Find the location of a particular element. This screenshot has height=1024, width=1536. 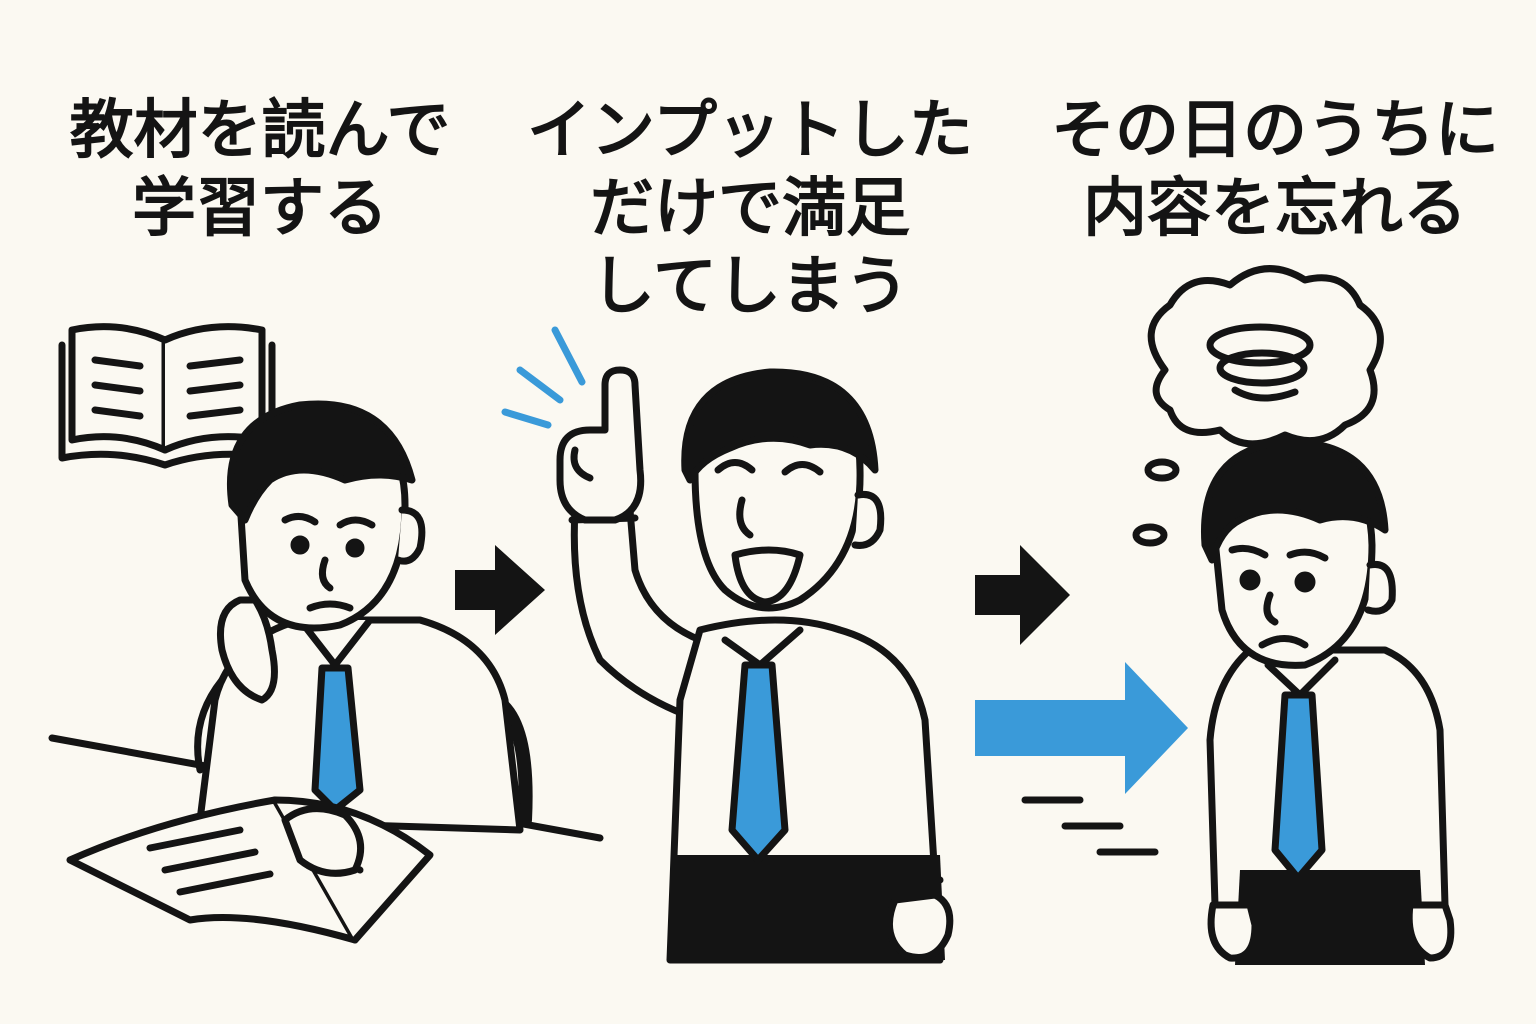

desk-book is located at coordinates (250, 870).